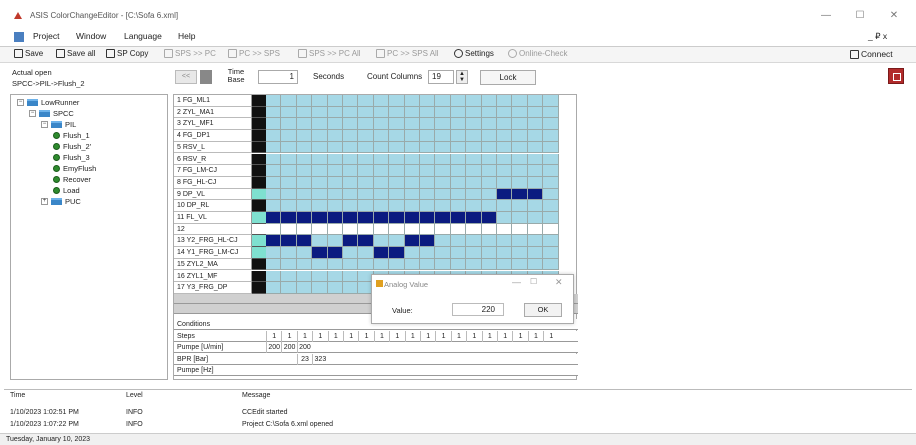  Describe the element at coordinates (71, 135) in the screenshot. I see `tree-item: Flush_1` at that location.